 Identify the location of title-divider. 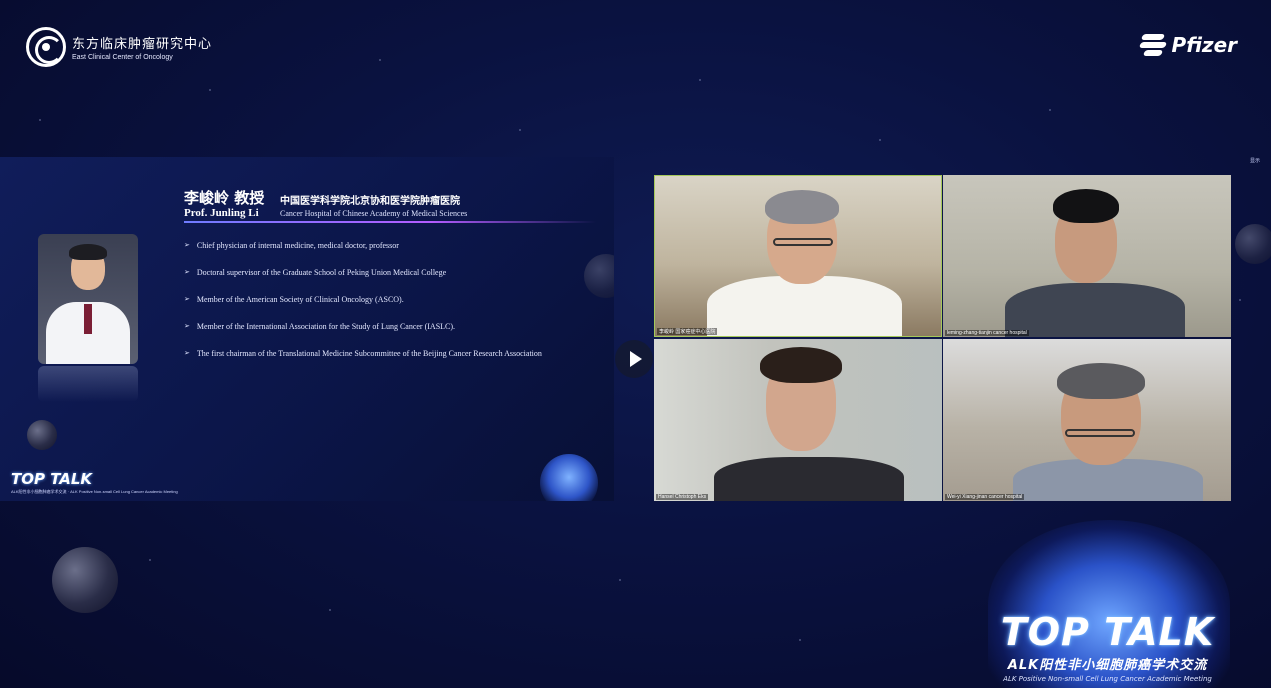
(390, 222).